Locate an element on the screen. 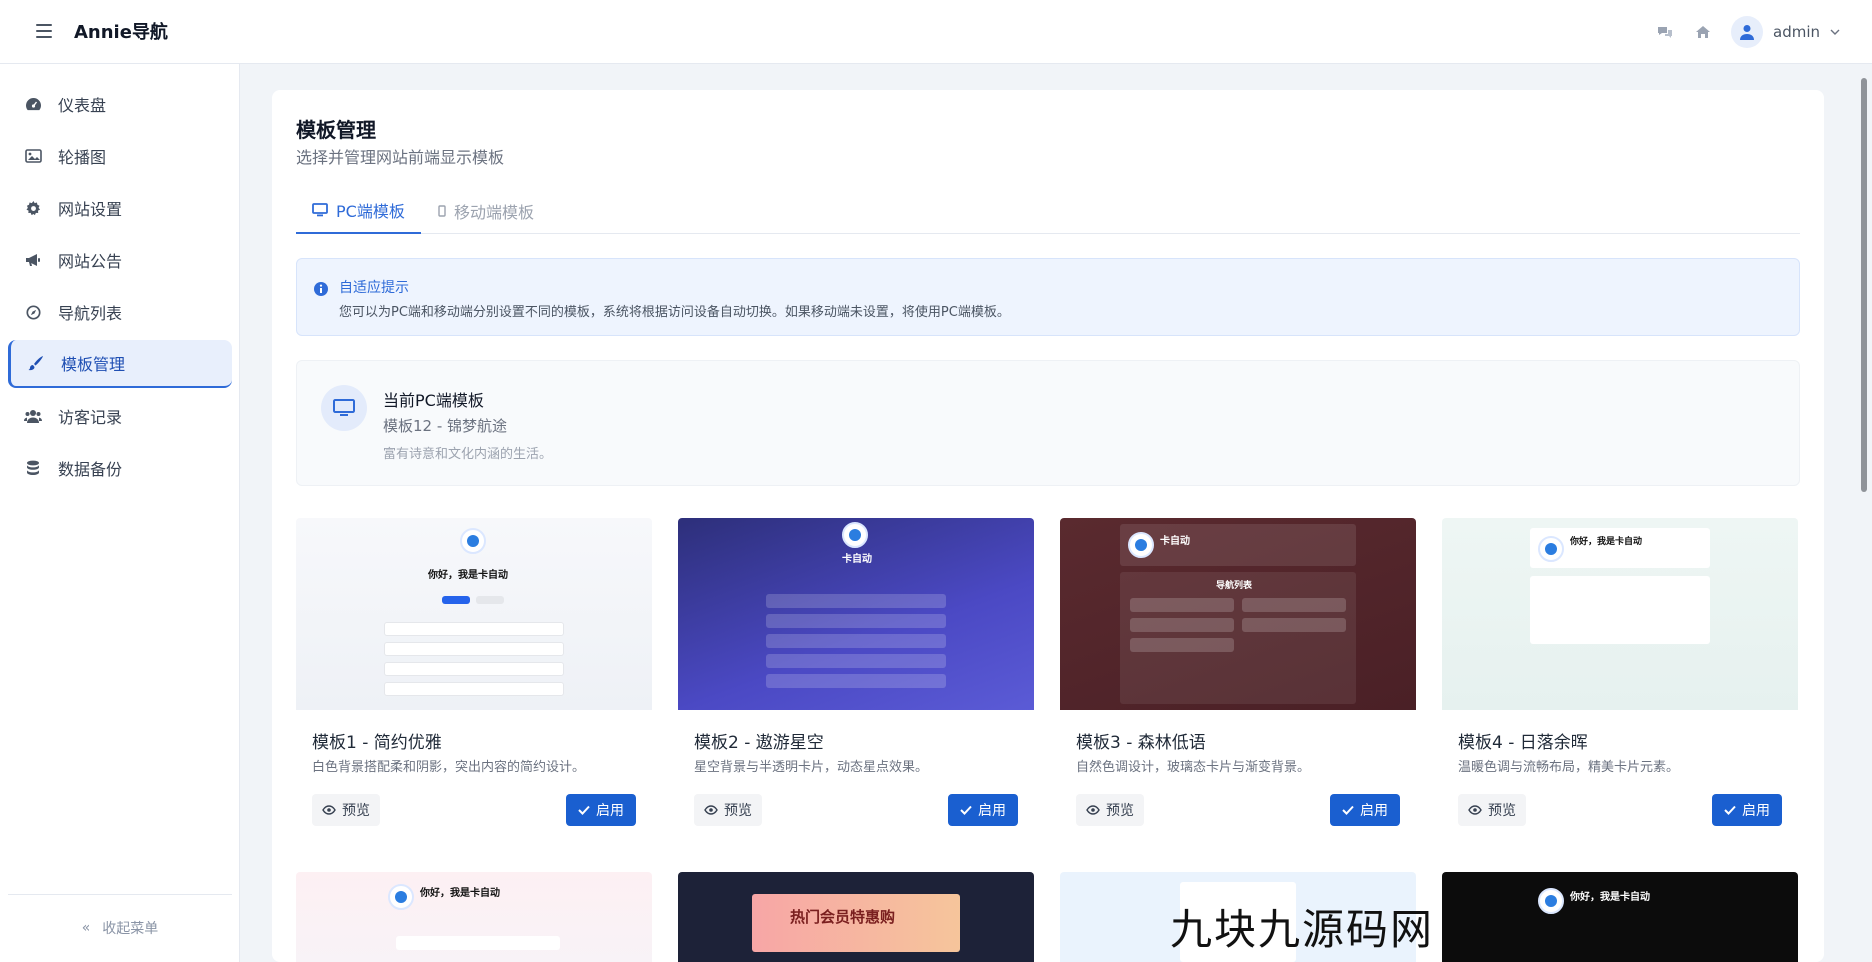 Image resolution: width=1872 pixels, height=962 pixels. sidebar-item-carousel: 轮播图 is located at coordinates (120, 156).